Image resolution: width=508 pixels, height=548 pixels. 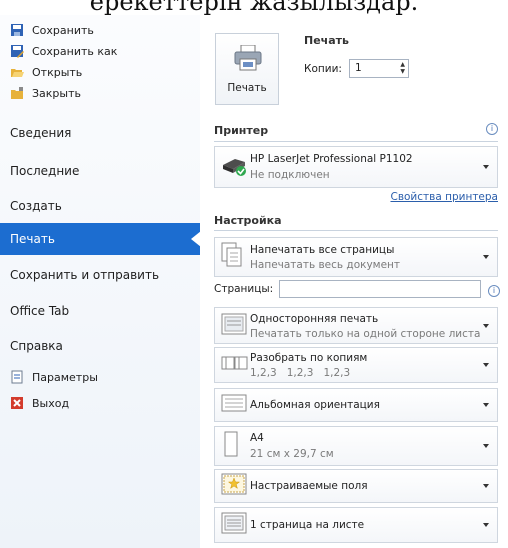 I want to click on exit-label: Выход, so click(x=51, y=403).